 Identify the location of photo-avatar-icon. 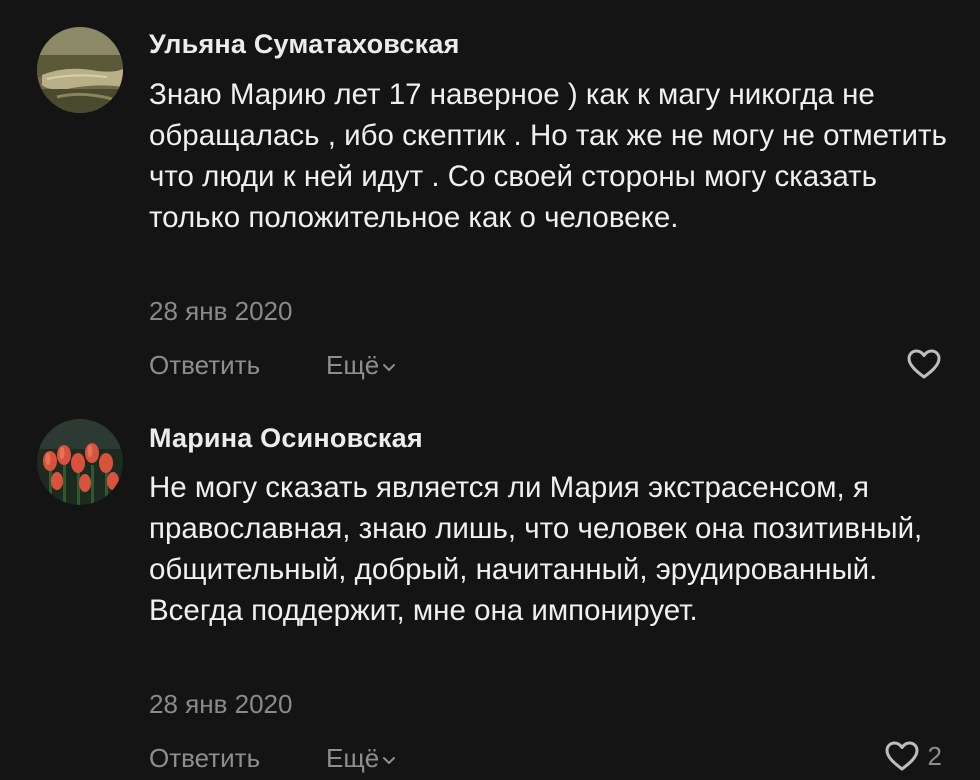
(80, 70).